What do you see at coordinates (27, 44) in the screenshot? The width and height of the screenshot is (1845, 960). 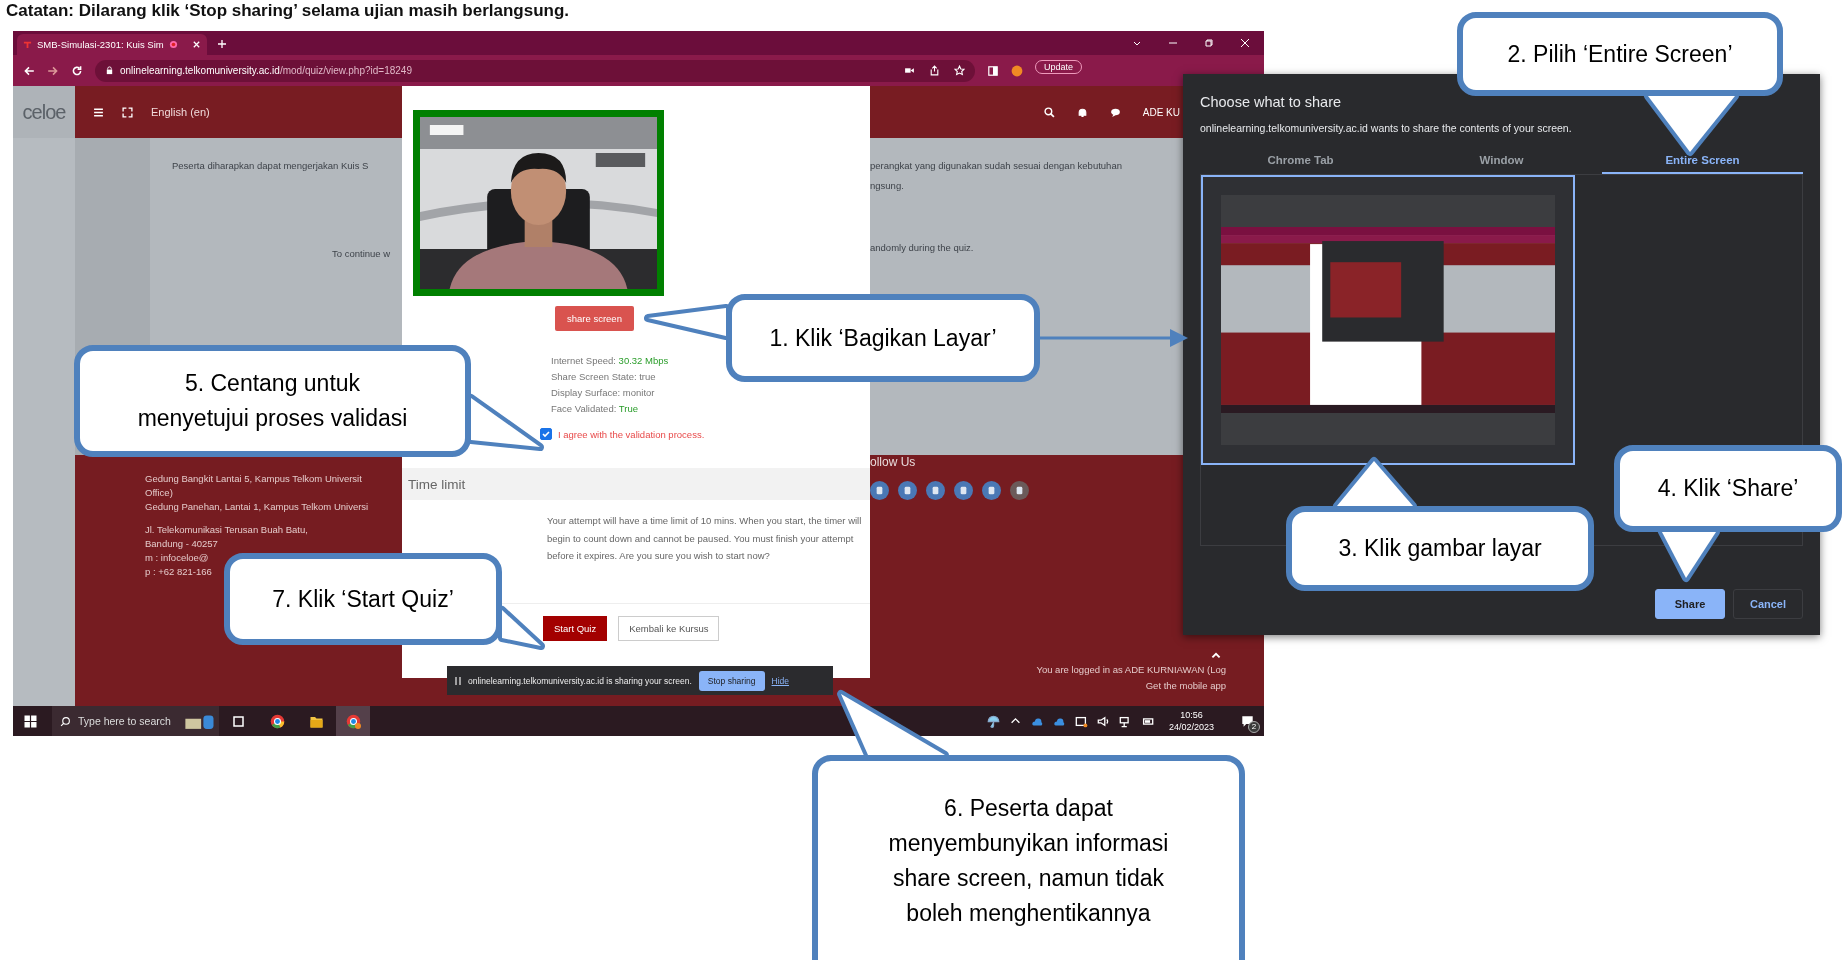 I see `site-icon` at bounding box center [27, 44].